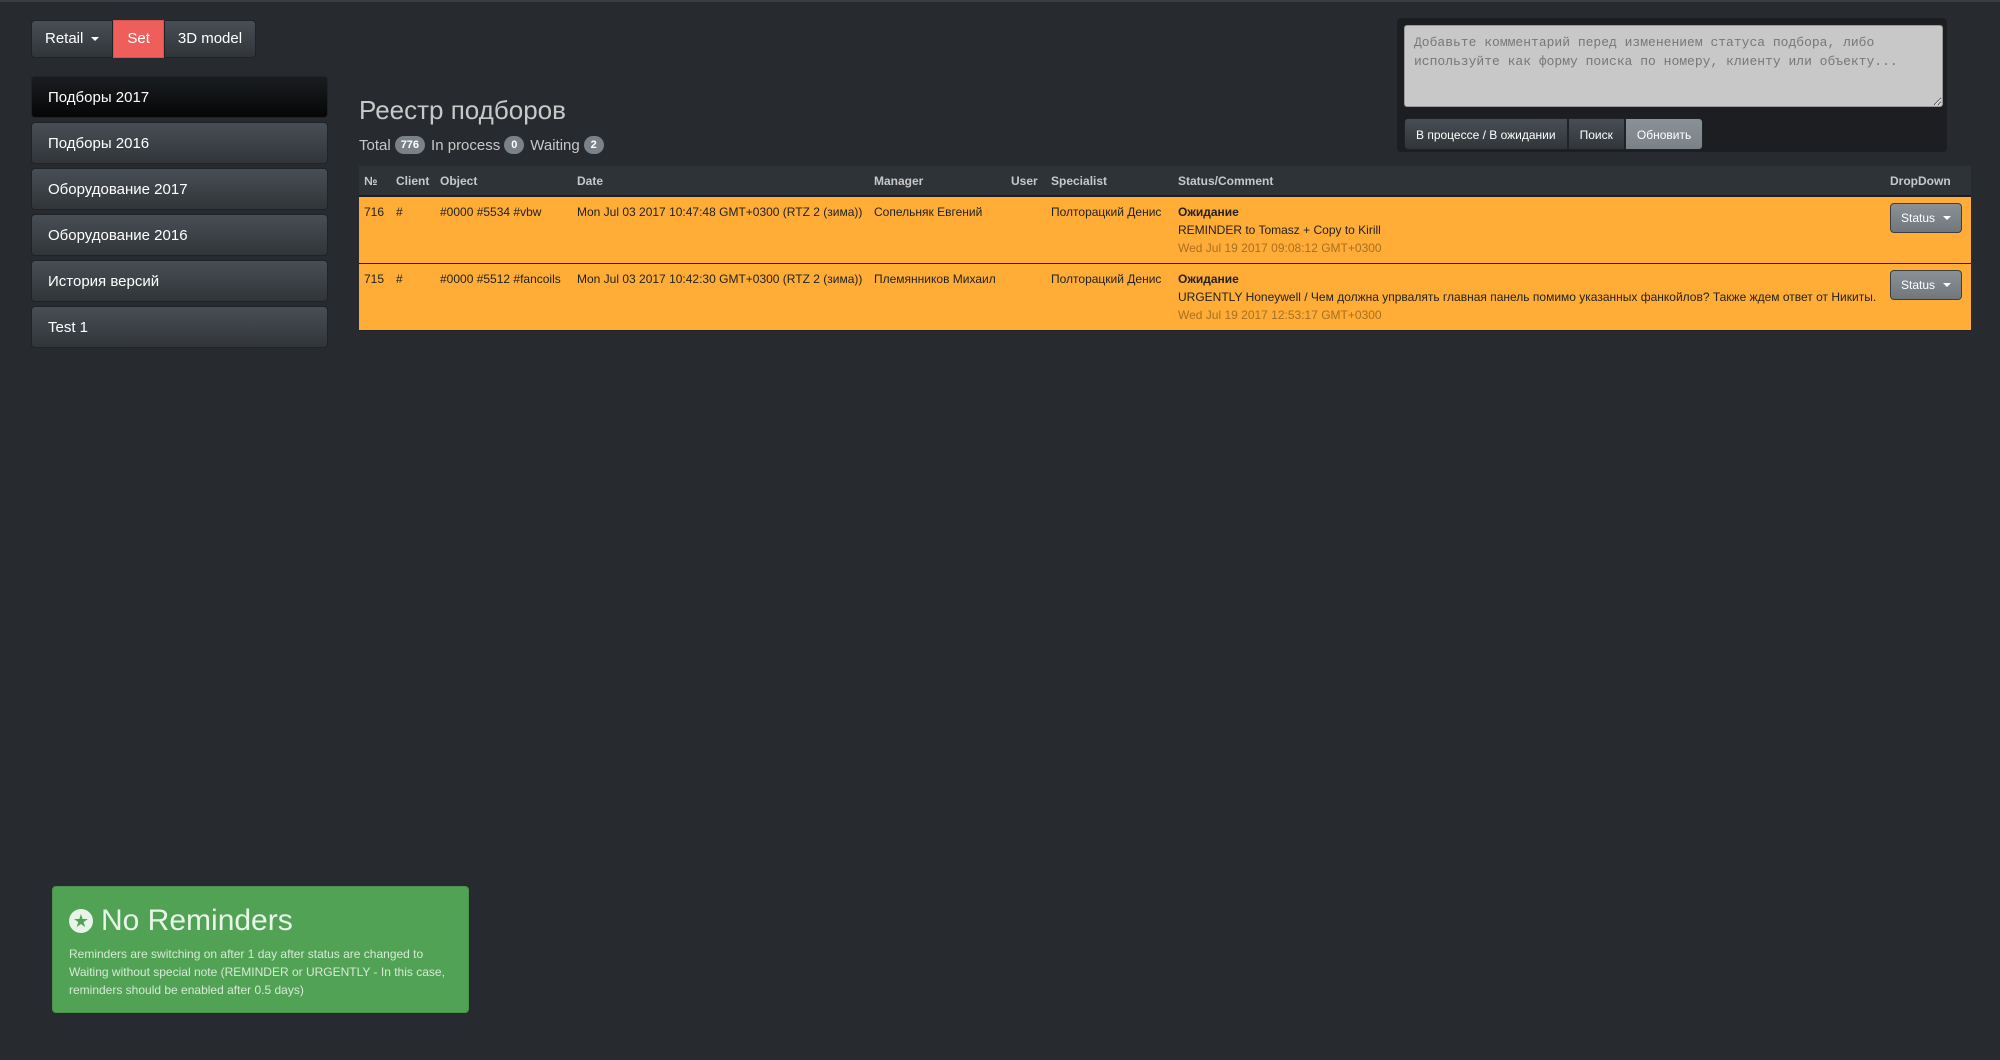 This screenshot has height=1060, width=2000. I want to click on status-date: Wed Jul 19 2017 12:53:17 GMT+0300, so click(1280, 315).